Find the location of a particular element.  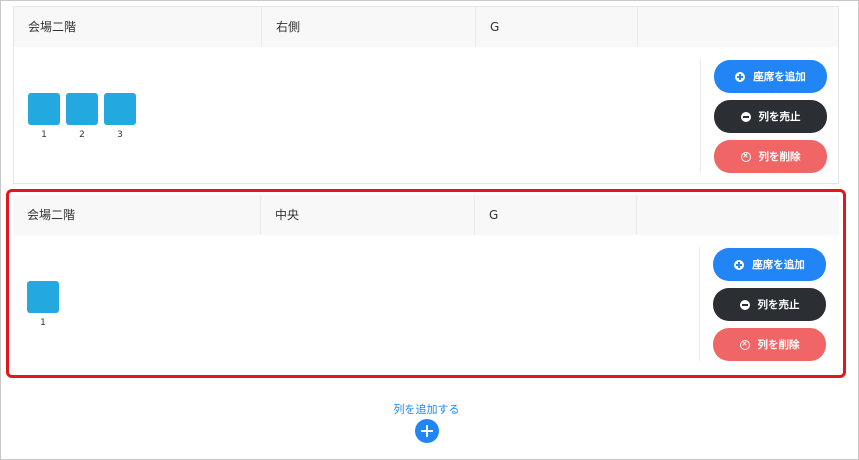

row-header: 会場二階 右側 G is located at coordinates (426, 27).